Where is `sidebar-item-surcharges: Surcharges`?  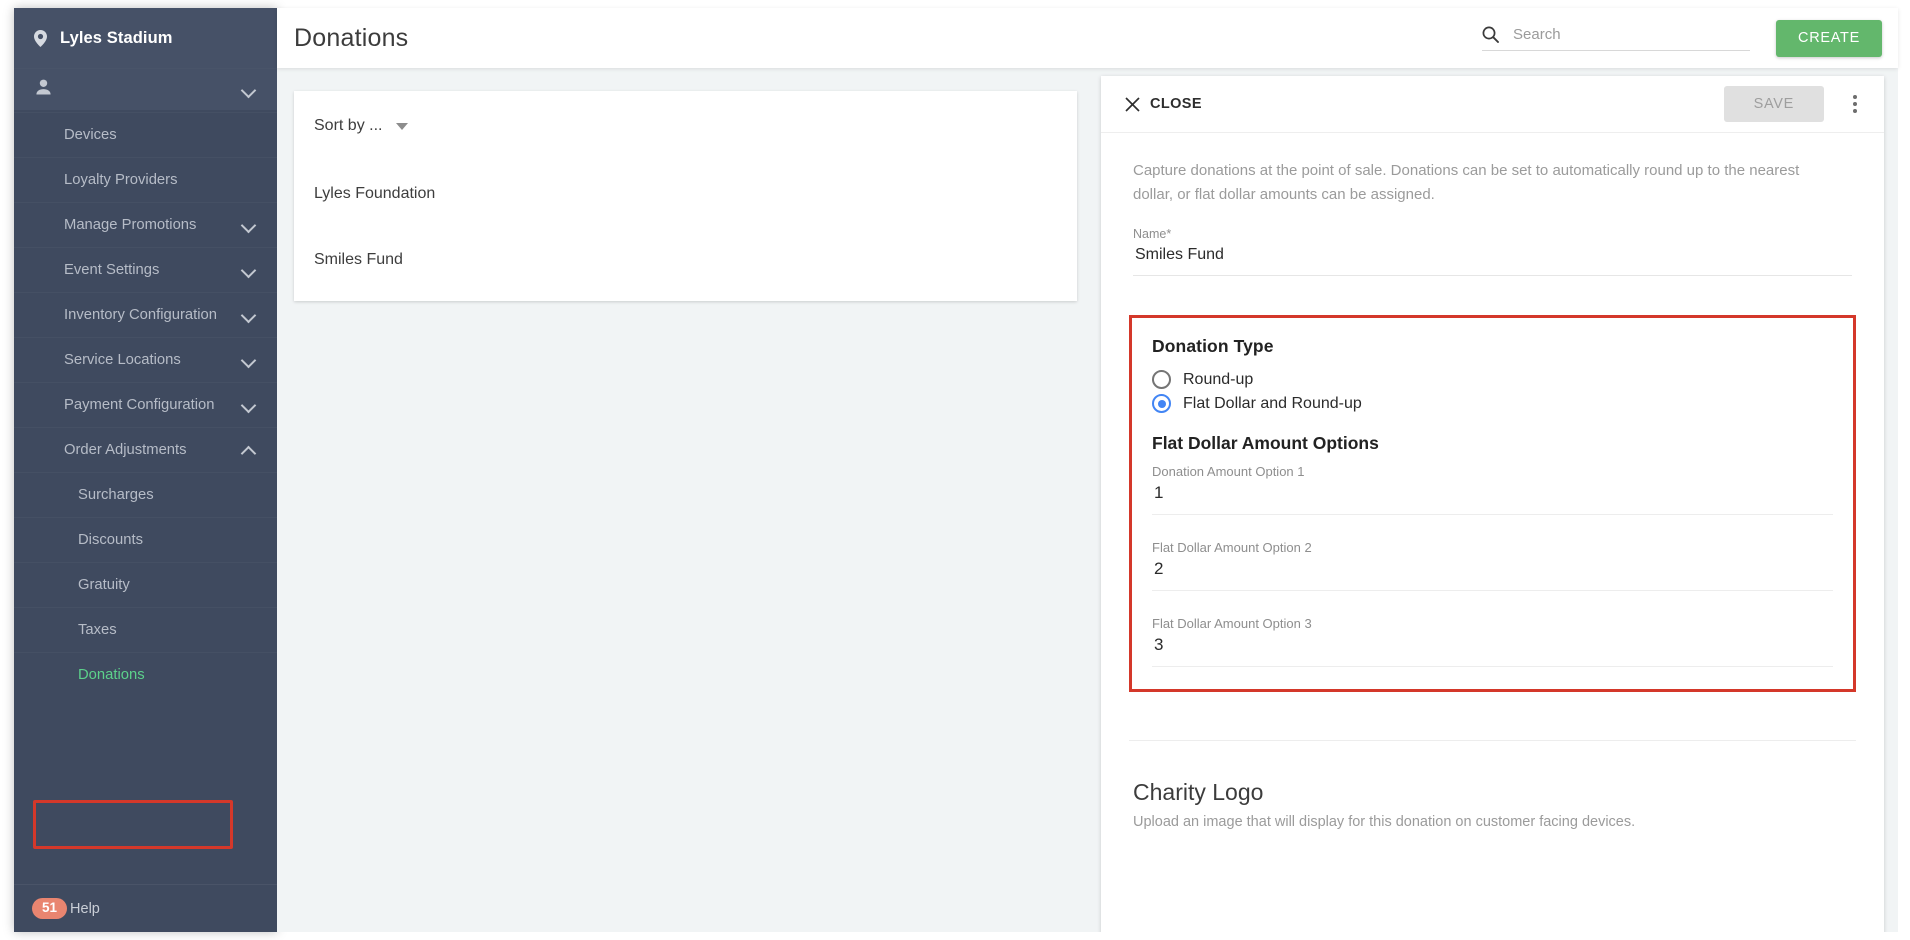 sidebar-item-surcharges: Surcharges is located at coordinates (145, 494).